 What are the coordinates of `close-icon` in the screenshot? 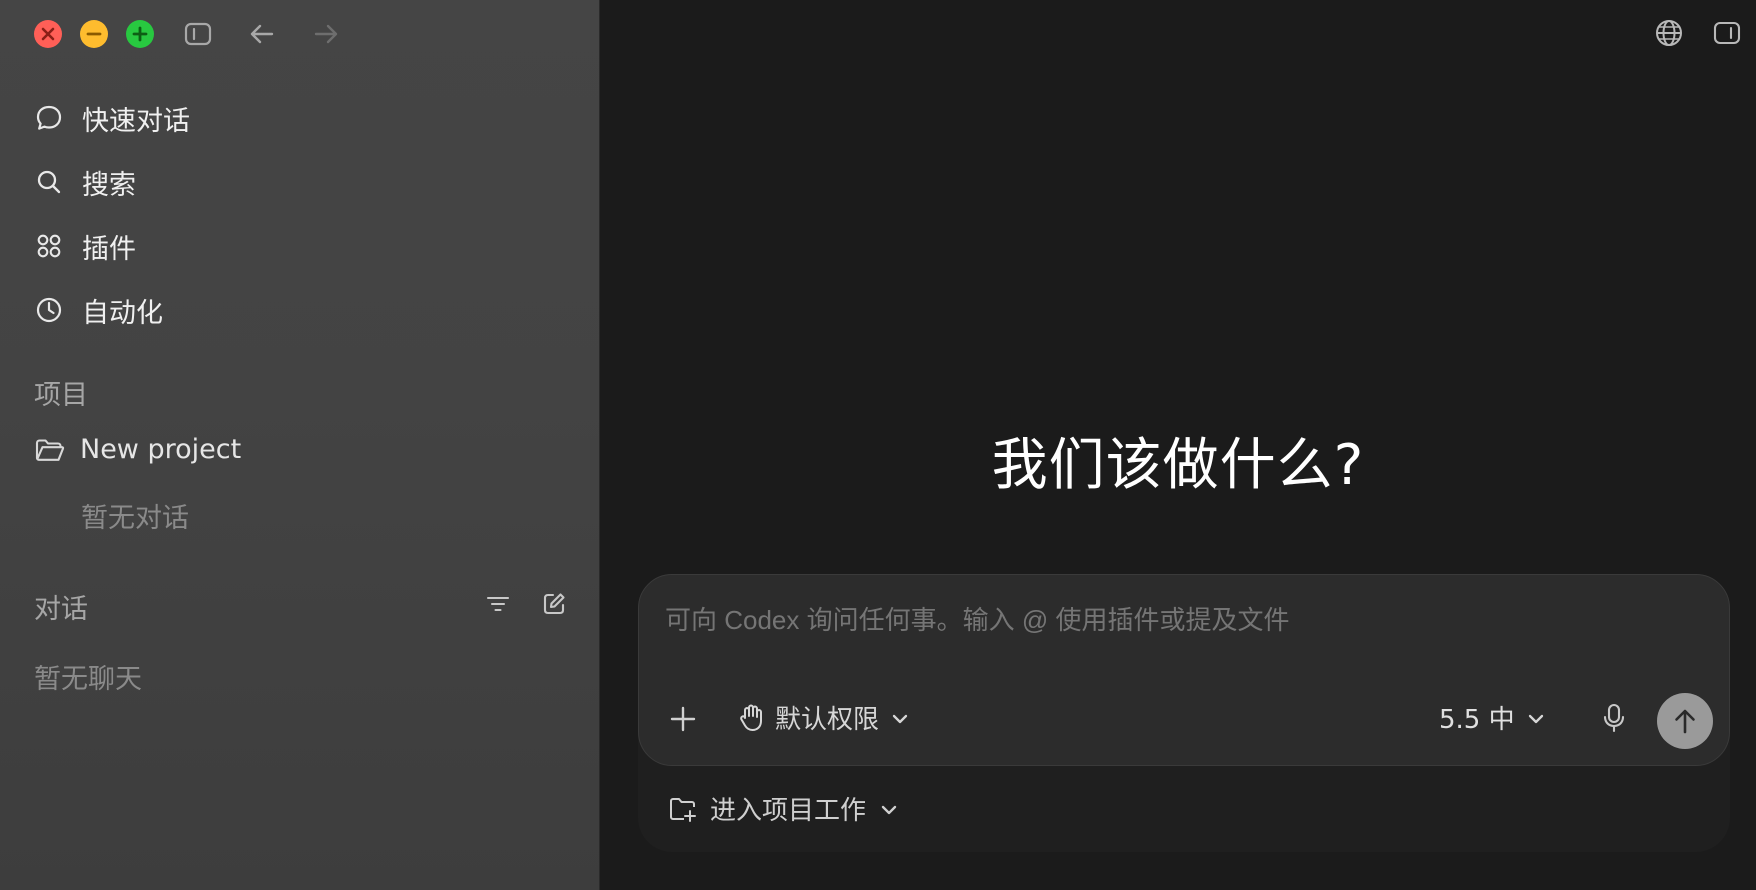 It's located at (48, 34).